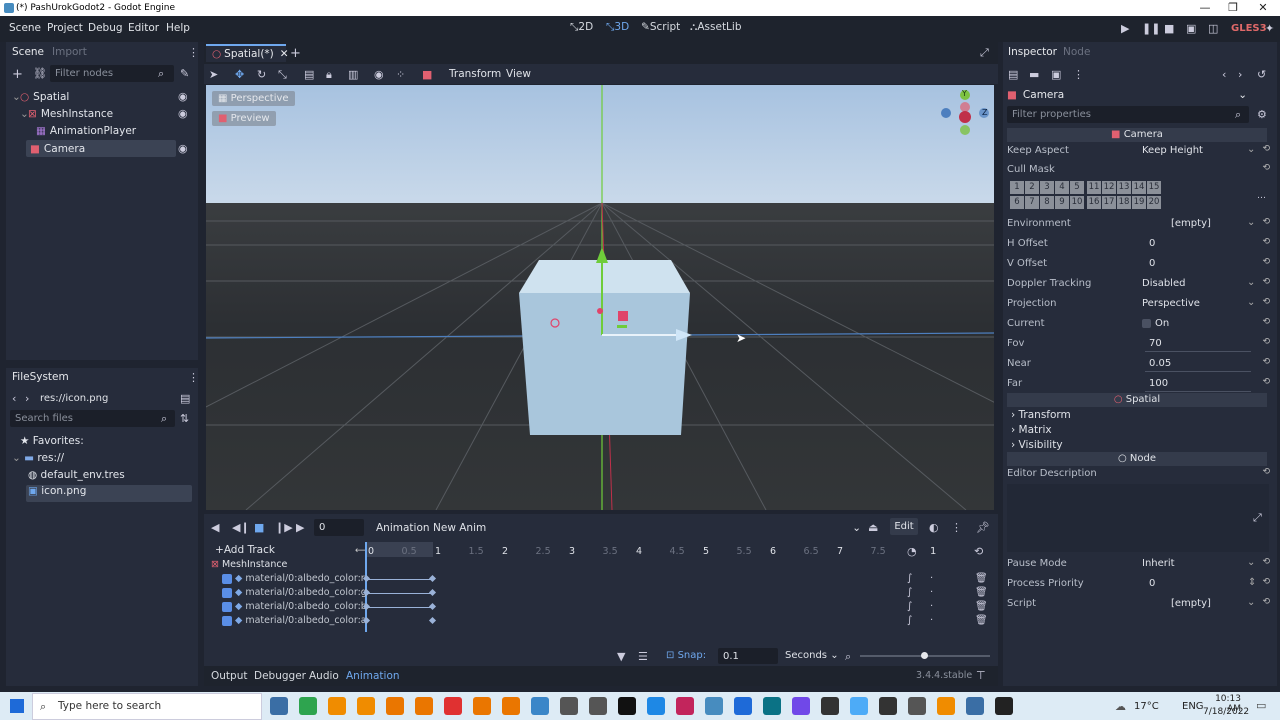  What do you see at coordinates (1269, 28) in the screenshot?
I see `settings-icon: ✦` at bounding box center [1269, 28].